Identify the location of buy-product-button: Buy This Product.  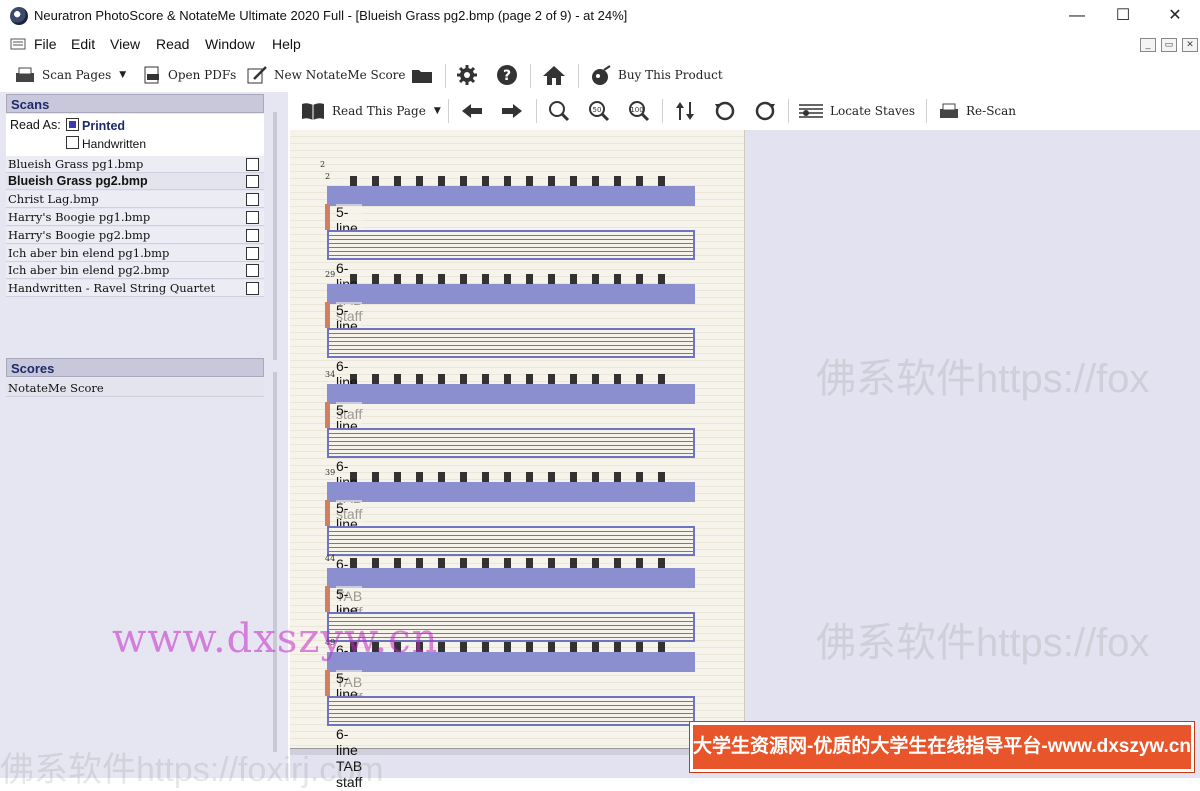
(656, 75).